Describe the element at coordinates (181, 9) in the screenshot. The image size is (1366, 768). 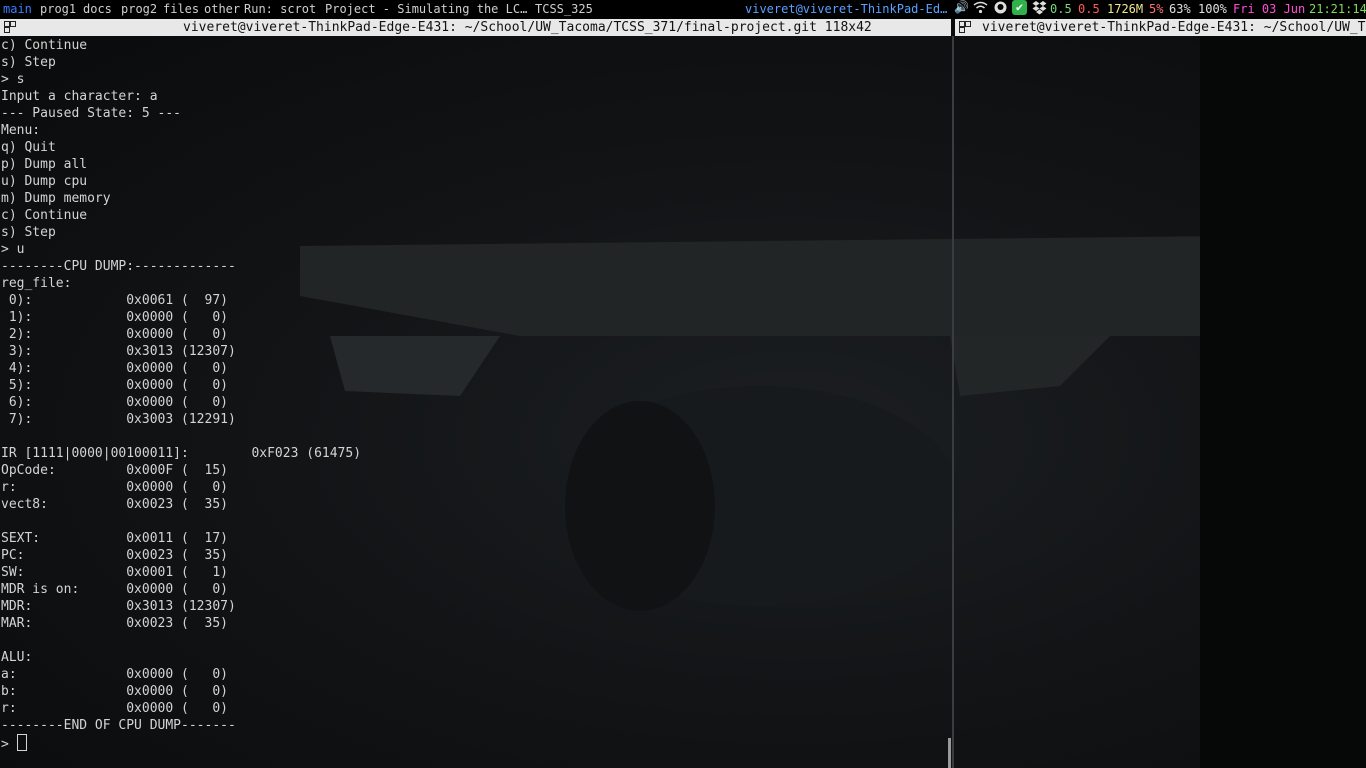
I see `workspace-files: files` at that location.